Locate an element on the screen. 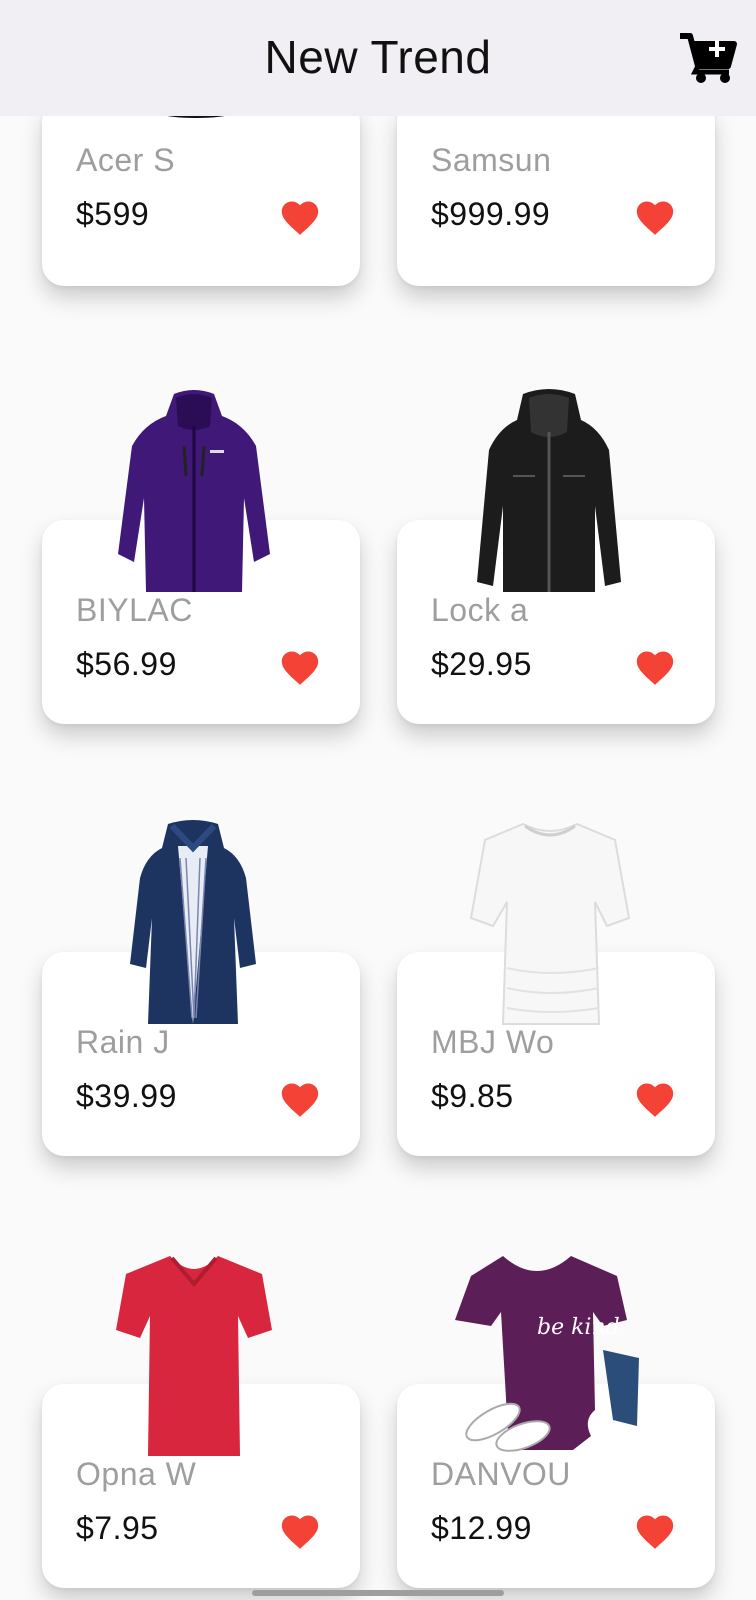 Image resolution: width=756 pixels, height=1600 pixels. product-name: Opna W is located at coordinates (136, 1474).